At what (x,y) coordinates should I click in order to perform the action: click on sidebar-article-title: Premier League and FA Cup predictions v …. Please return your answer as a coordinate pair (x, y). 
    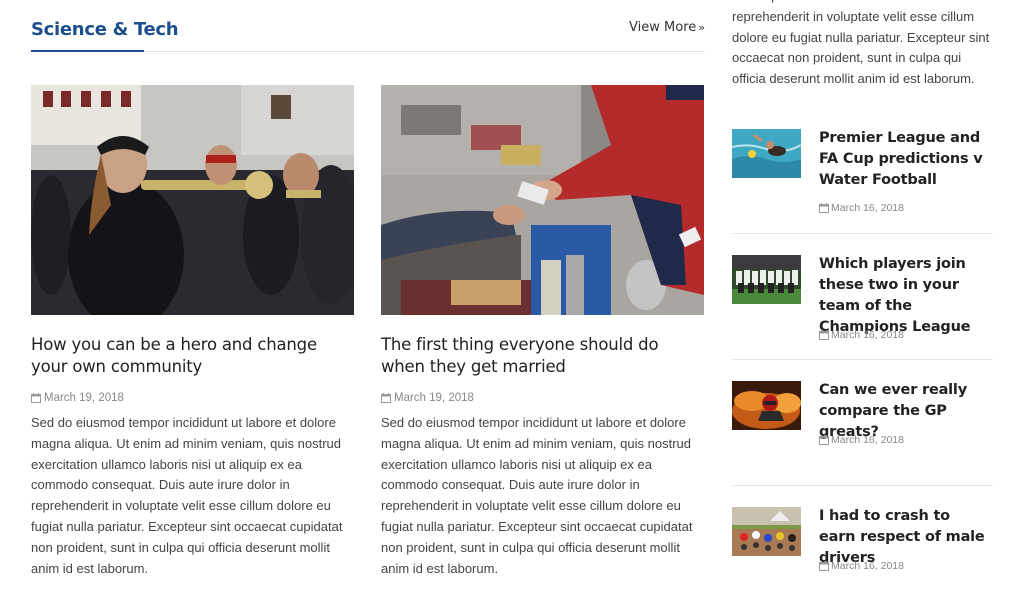
    Looking at the image, I should click on (905, 159).